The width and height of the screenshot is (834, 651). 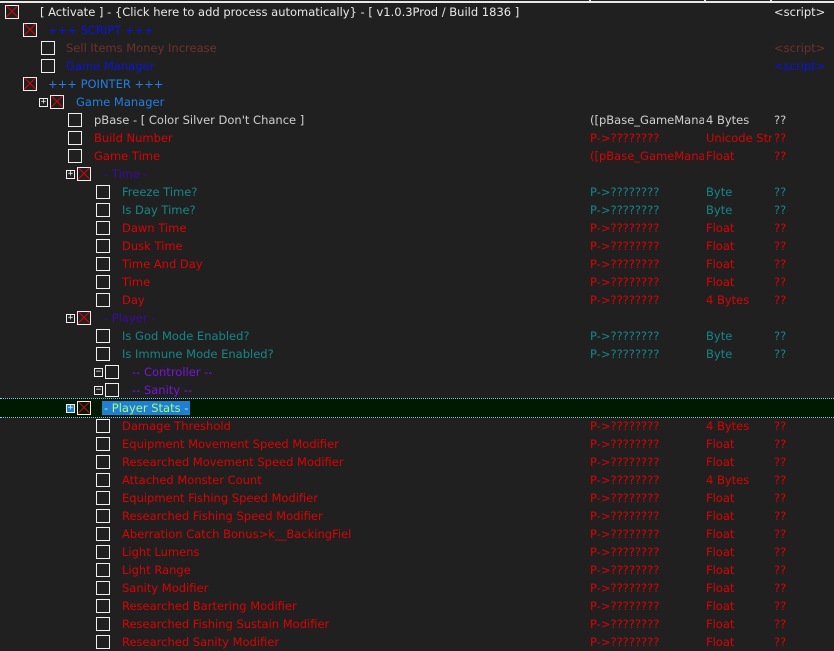 I want to click on table-row-god-mode: Is God Mode Enabled? P->???????? Byte??, so click(x=417, y=336).